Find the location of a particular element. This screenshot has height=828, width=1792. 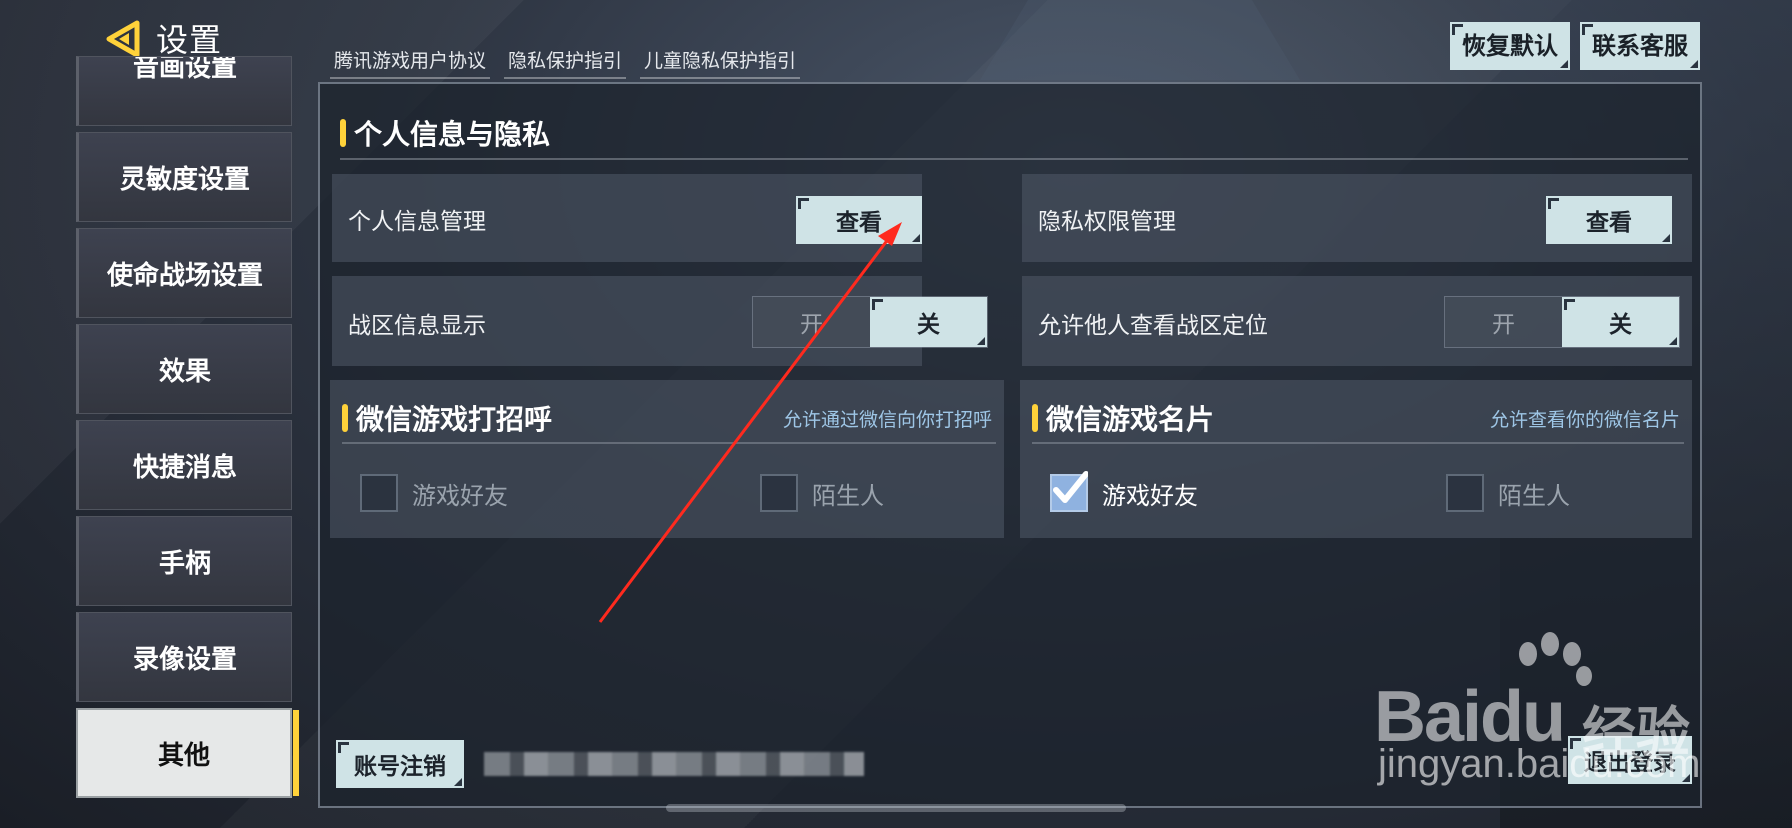

policy-links: 腾讯游戏用户协议 隐私保护指引 儿童隐私保护指引 is located at coordinates (565, 61).